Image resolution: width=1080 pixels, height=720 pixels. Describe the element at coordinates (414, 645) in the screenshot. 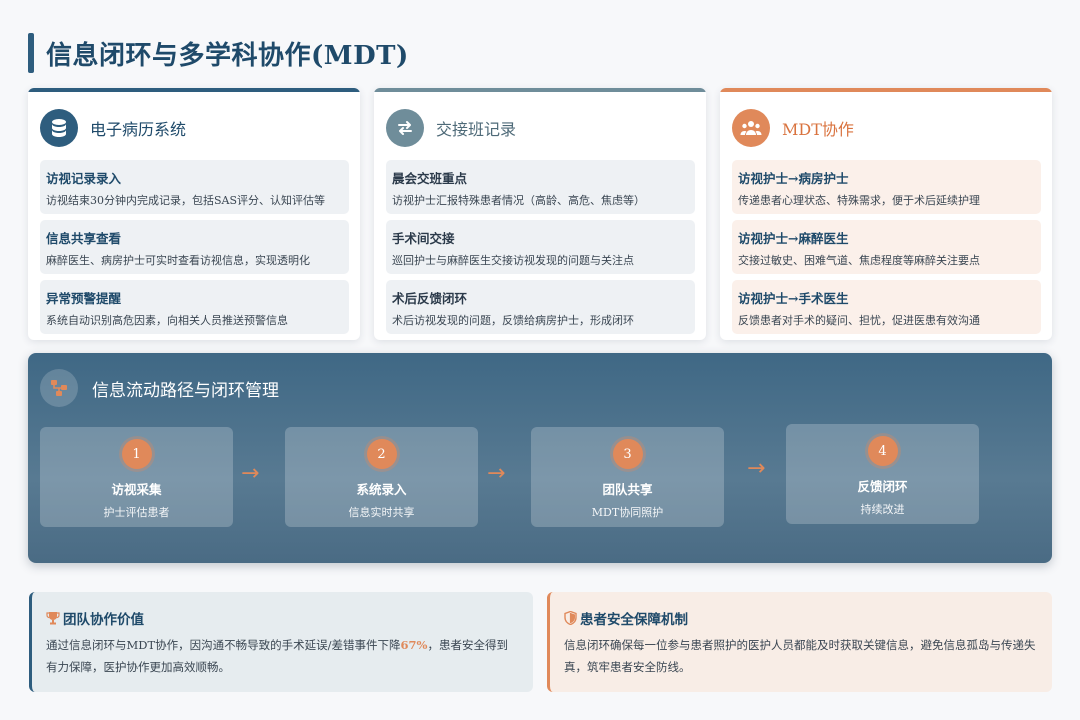

I see `highlight-percent: 67%` at that location.